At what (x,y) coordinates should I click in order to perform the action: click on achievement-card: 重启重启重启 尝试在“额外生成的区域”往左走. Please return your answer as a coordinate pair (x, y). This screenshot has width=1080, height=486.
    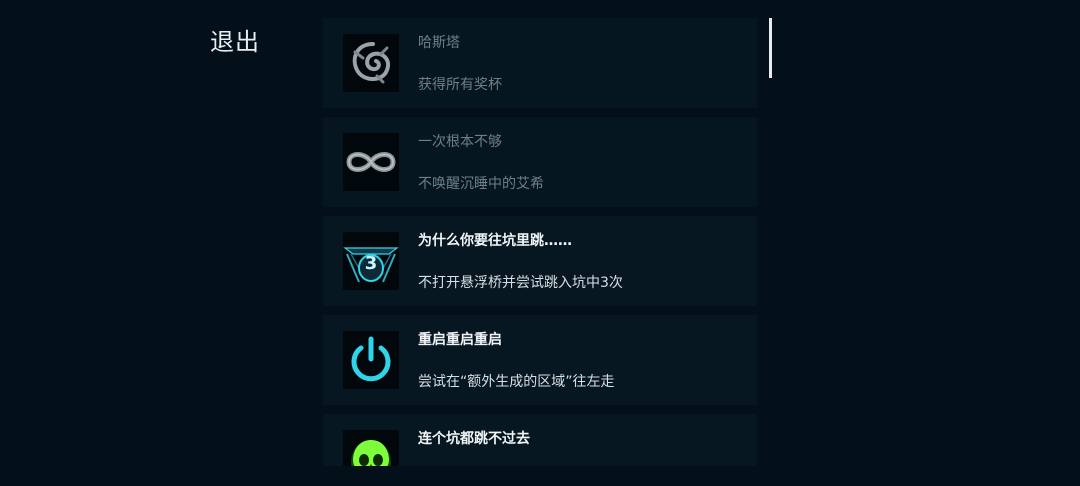
    Looking at the image, I should click on (540, 360).